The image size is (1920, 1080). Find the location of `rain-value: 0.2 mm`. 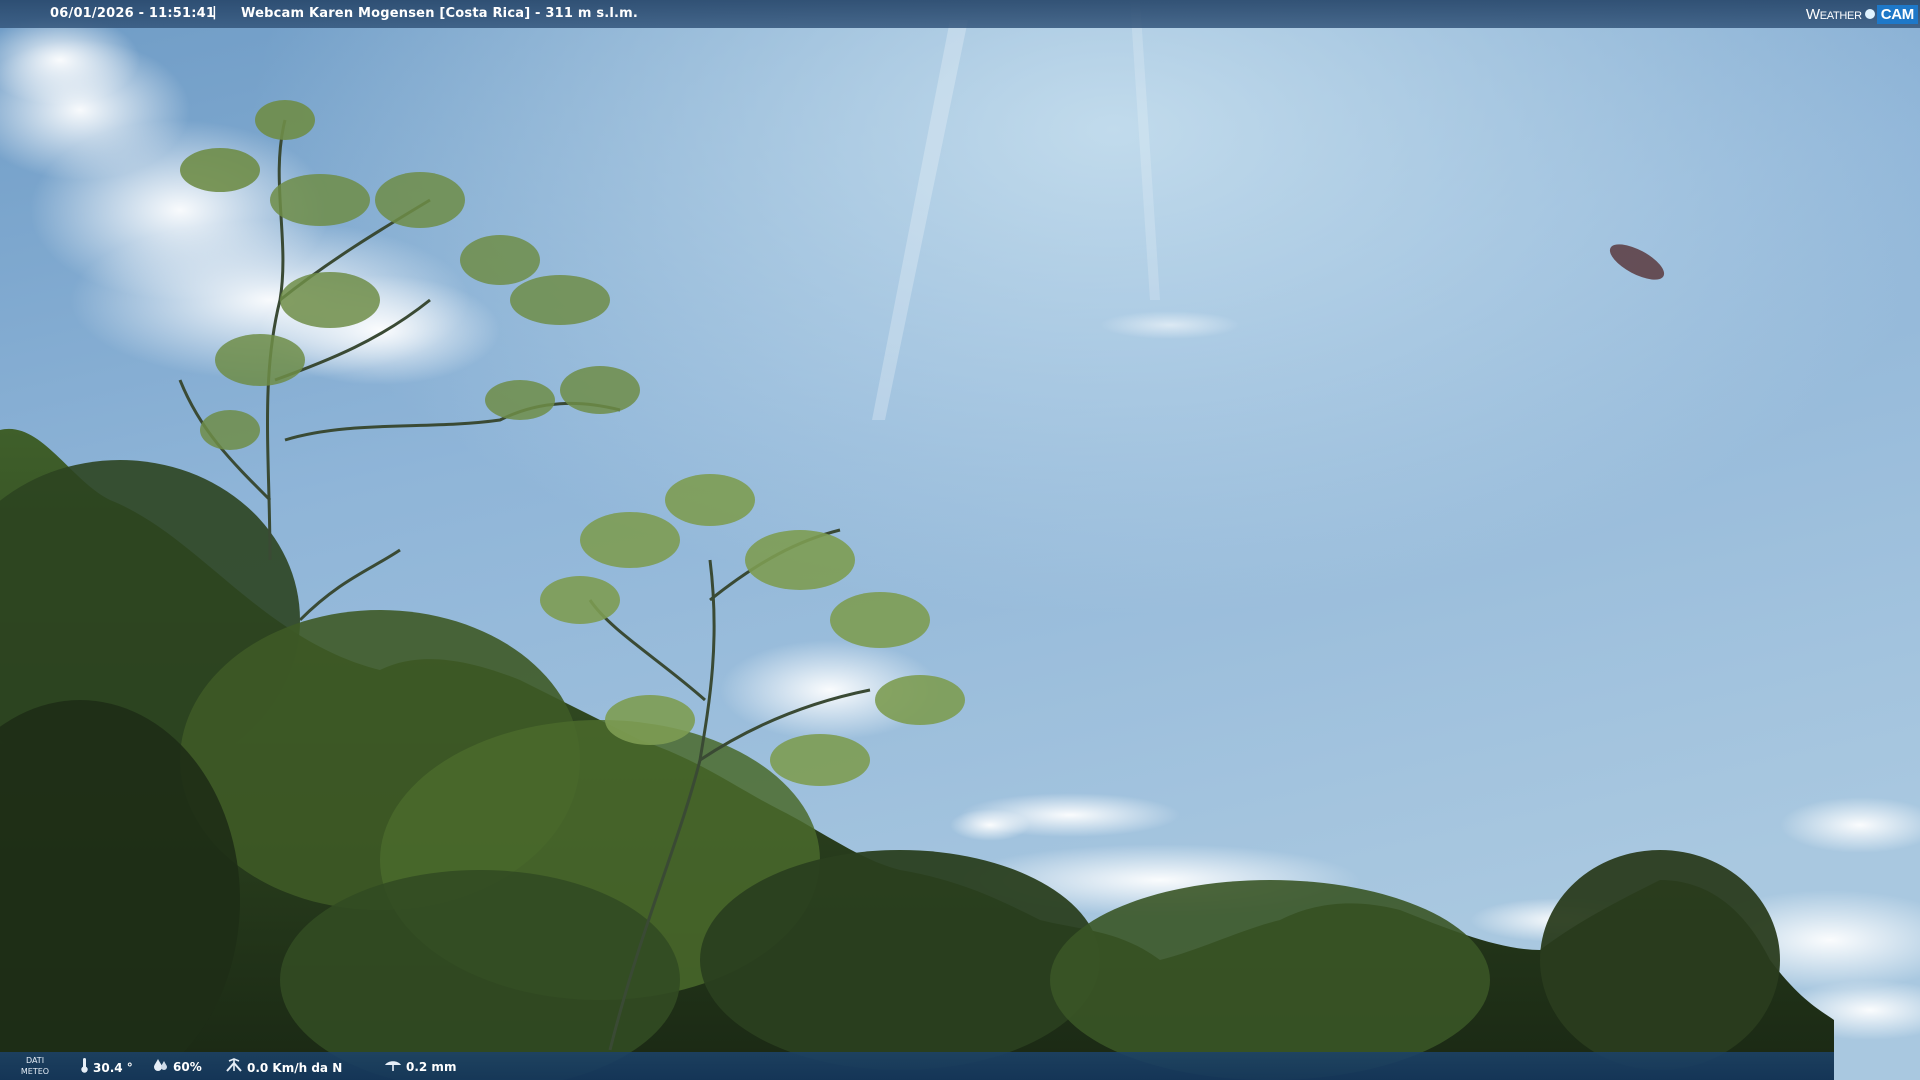

rain-value: 0.2 mm is located at coordinates (431, 1067).